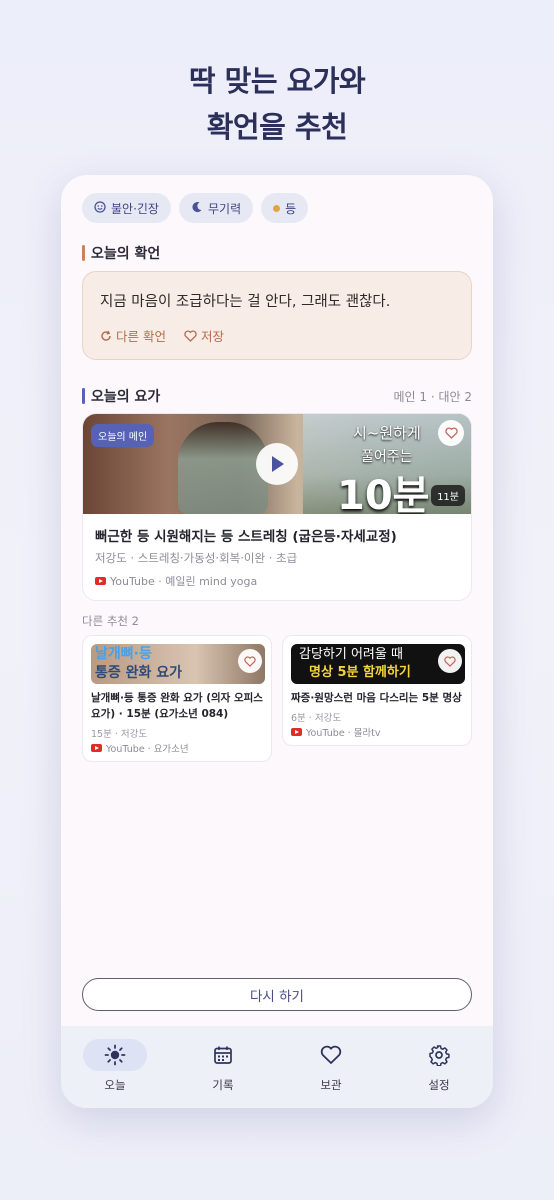 This screenshot has width=554, height=1200. What do you see at coordinates (100, 208) in the screenshot?
I see `smile-icon` at bounding box center [100, 208].